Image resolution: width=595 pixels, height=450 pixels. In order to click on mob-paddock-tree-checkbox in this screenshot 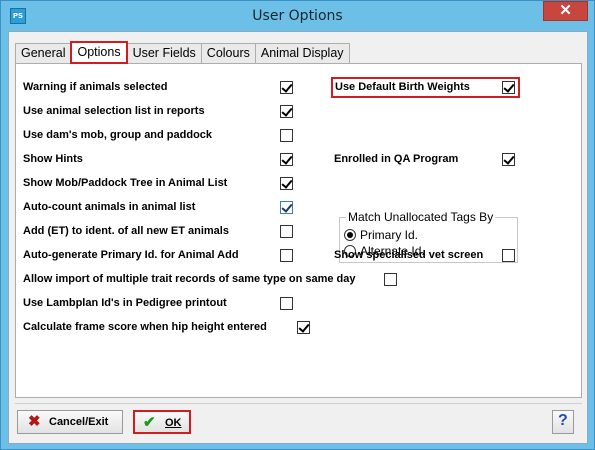, I will do `click(286, 183)`.